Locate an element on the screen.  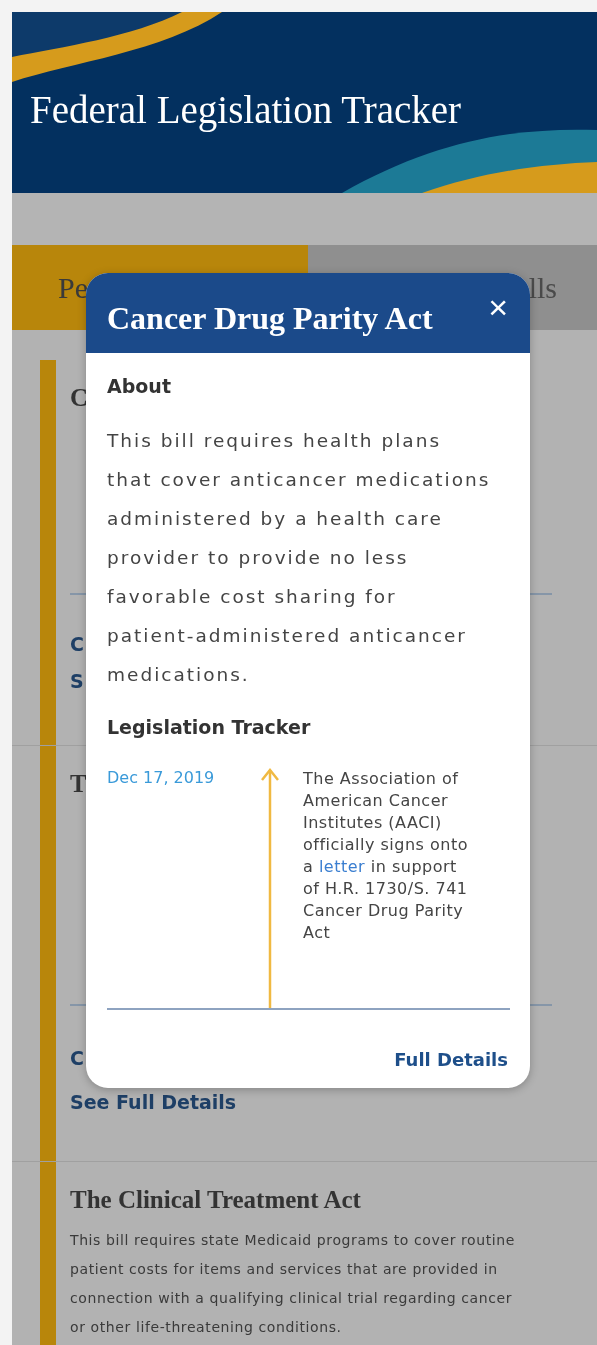
bill-title: T is located at coordinates (78, 784).